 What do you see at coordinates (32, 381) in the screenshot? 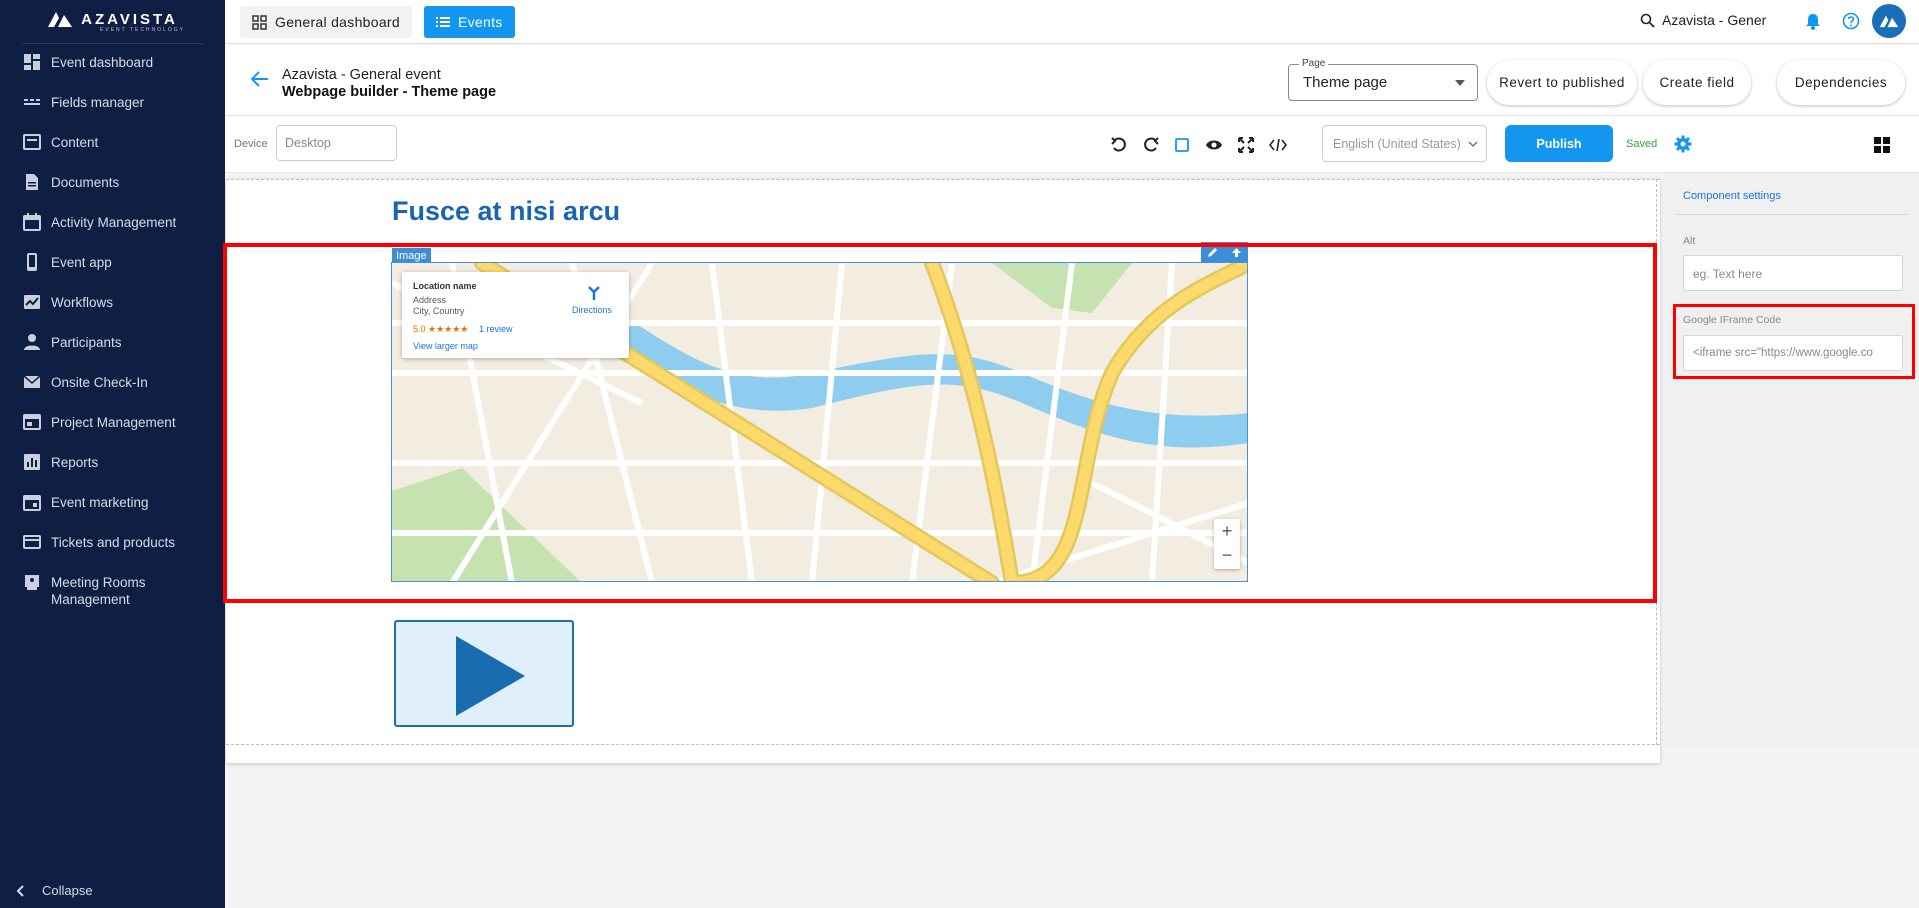
I see `mail-icon` at bounding box center [32, 381].